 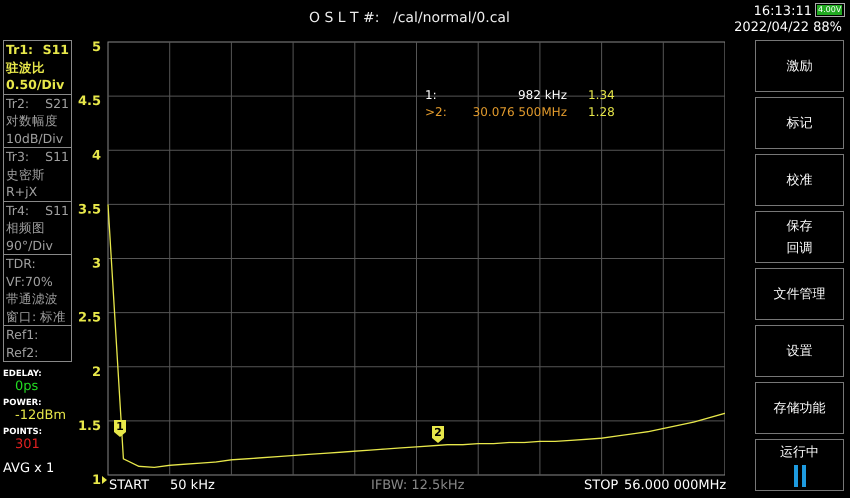 What do you see at coordinates (799, 408) in the screenshot?
I see `menu-button: 存储功能` at bounding box center [799, 408].